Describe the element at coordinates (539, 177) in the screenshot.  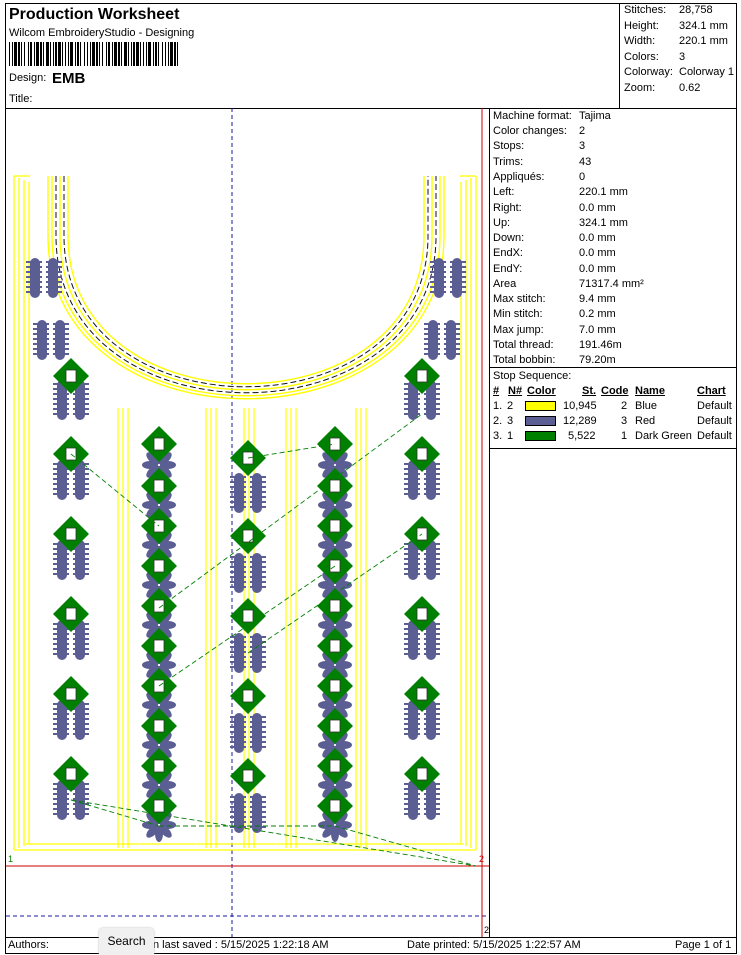
I see `info-appliques: Appliqués: 0` at that location.